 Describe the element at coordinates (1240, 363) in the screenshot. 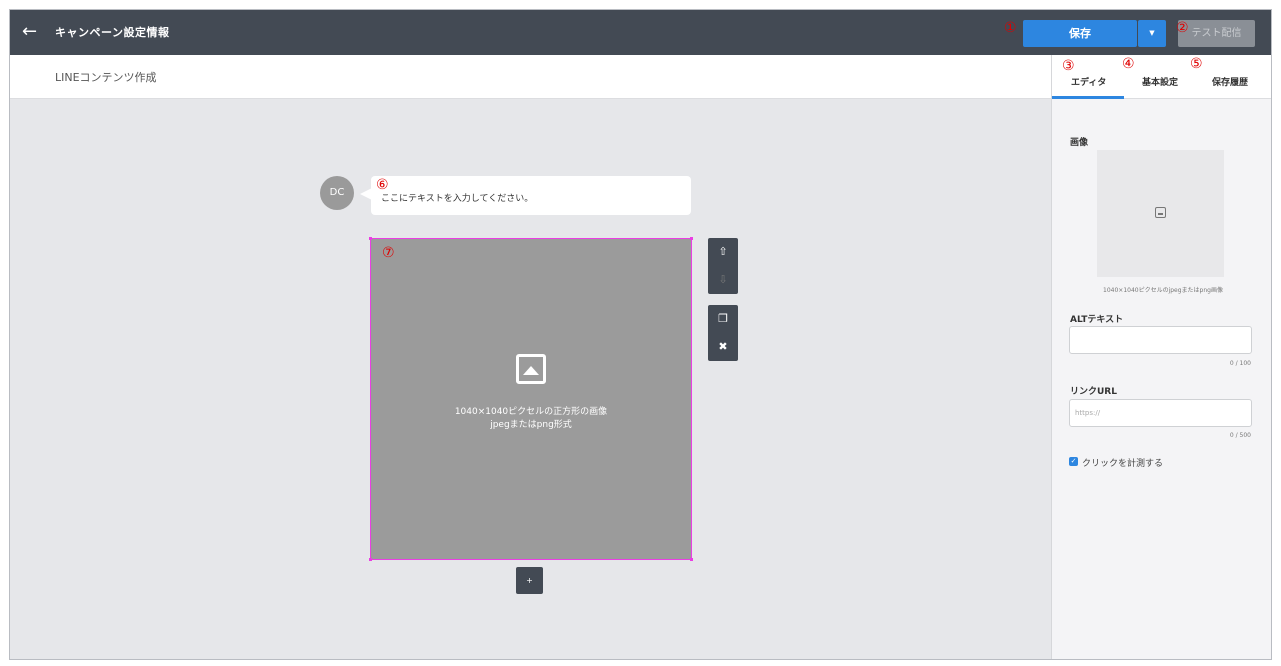

I see `alt-text-count: 0 / 100` at that location.